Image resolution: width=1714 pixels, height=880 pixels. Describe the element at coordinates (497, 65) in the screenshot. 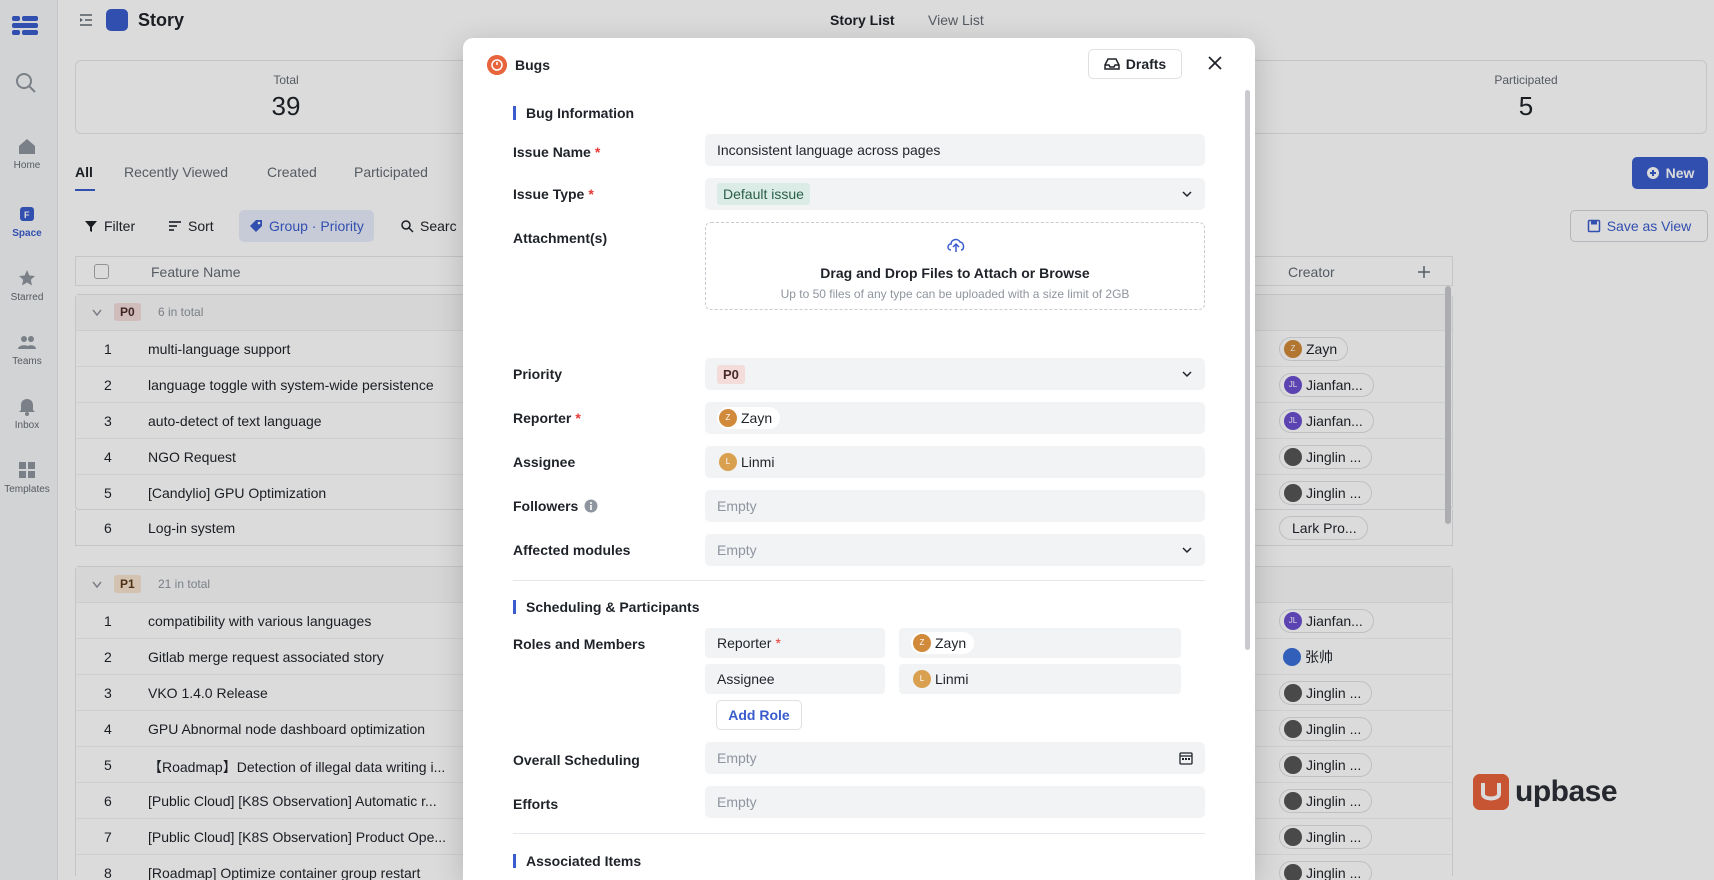

I see `bug-icon` at that location.